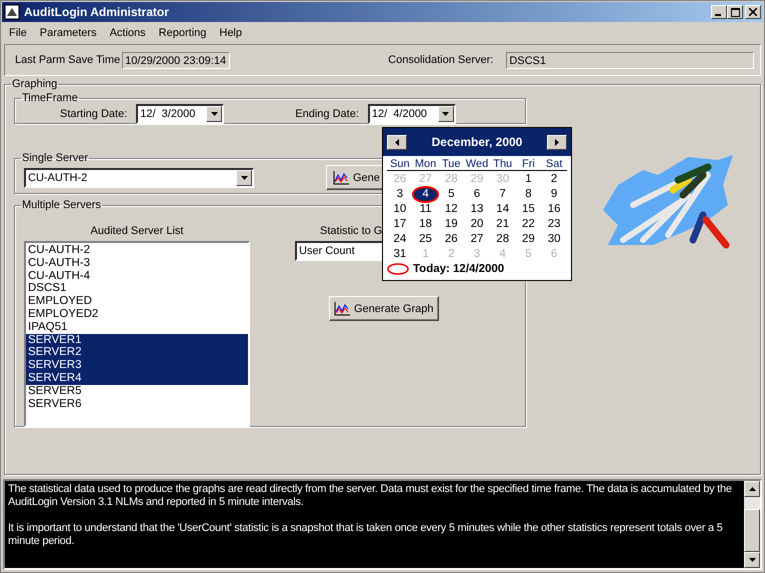 This screenshot has width=765, height=573. I want to click on previous-month-button, so click(397, 142).